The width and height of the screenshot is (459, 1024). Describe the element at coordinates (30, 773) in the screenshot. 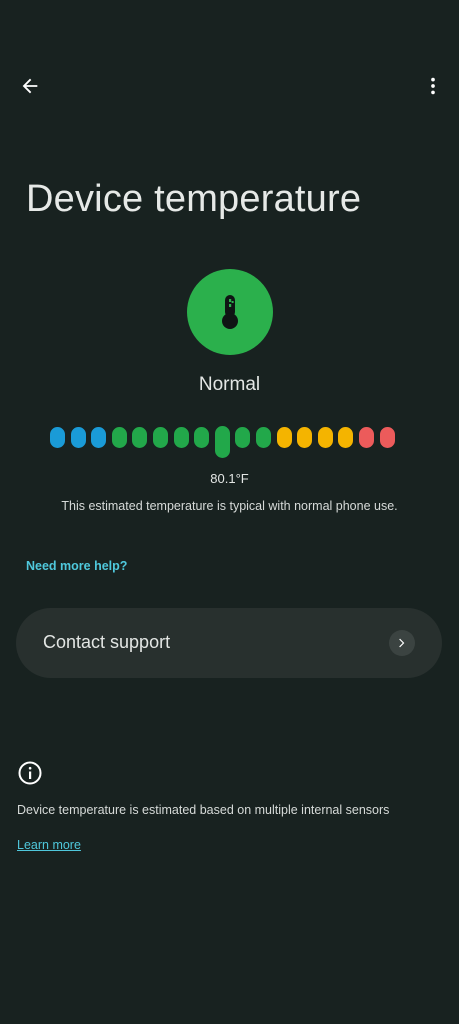

I see `info-icon` at that location.